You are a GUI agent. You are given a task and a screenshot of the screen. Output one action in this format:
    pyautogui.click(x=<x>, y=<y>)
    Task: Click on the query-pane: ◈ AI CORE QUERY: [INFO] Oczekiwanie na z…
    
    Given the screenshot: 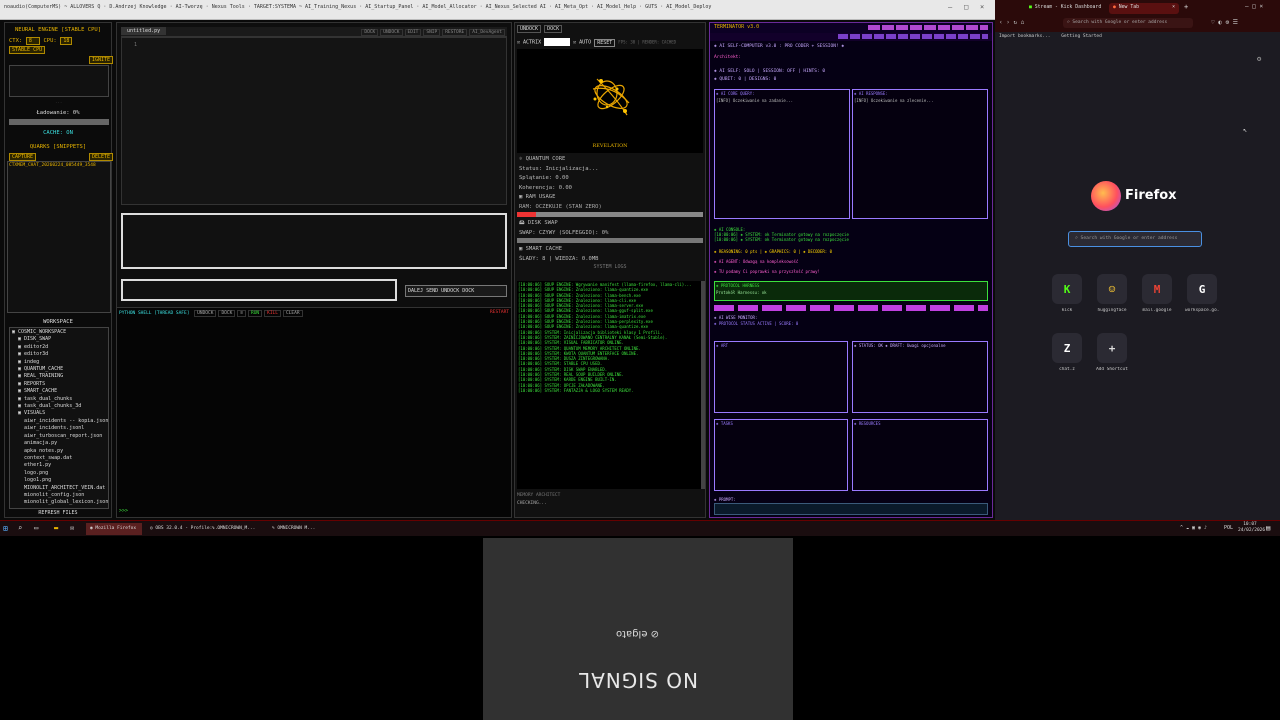 What is the action you would take?
    pyautogui.click(x=782, y=154)
    